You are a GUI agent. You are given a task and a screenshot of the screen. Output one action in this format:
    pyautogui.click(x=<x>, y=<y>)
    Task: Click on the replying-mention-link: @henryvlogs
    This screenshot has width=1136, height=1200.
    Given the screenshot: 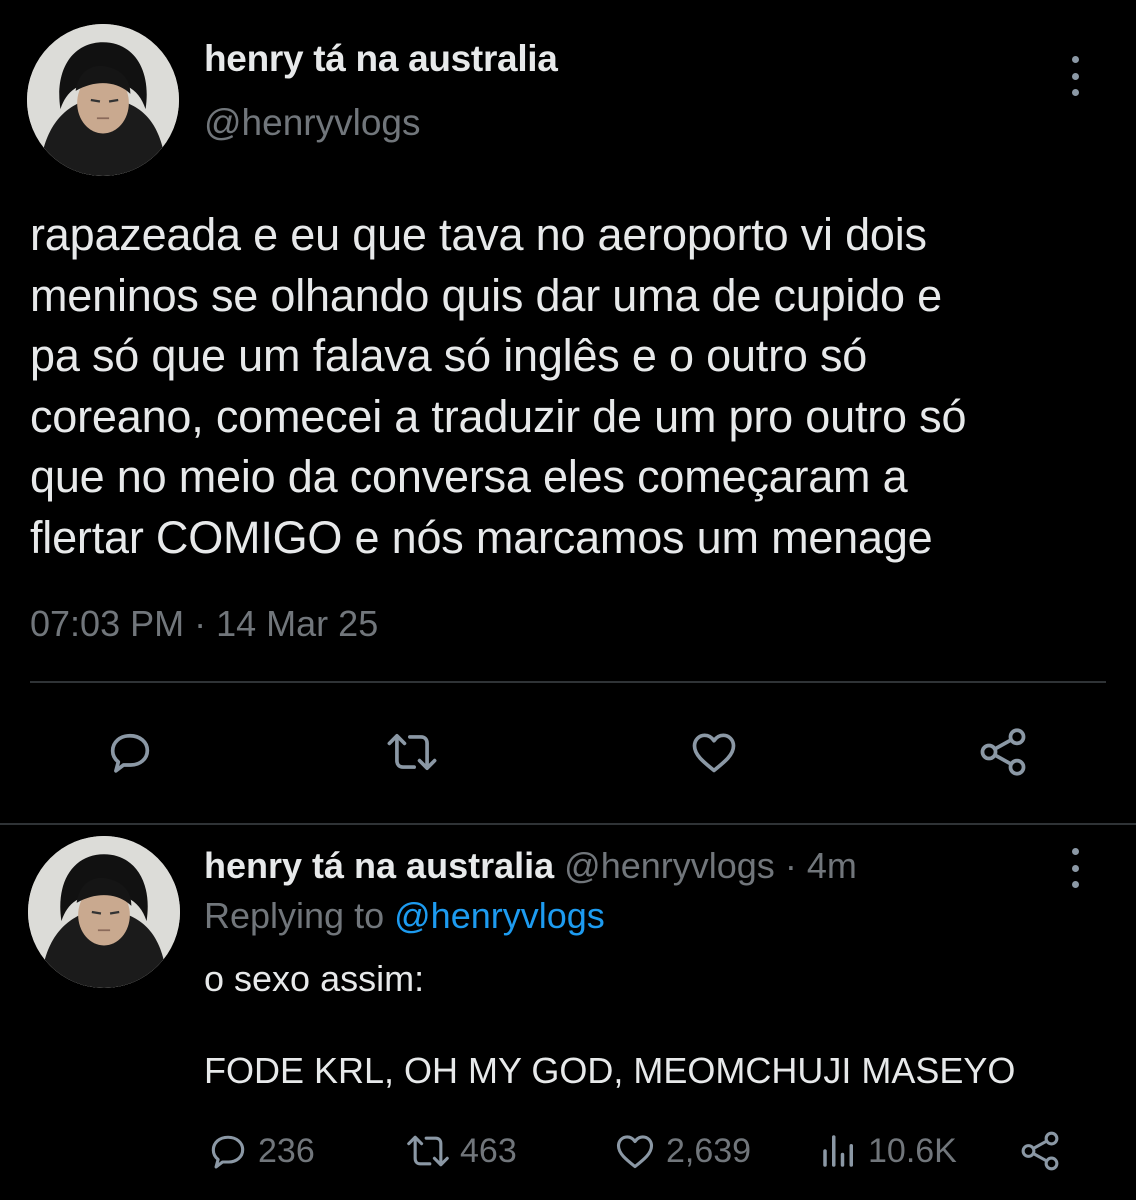 What is the action you would take?
    pyautogui.click(x=499, y=915)
    